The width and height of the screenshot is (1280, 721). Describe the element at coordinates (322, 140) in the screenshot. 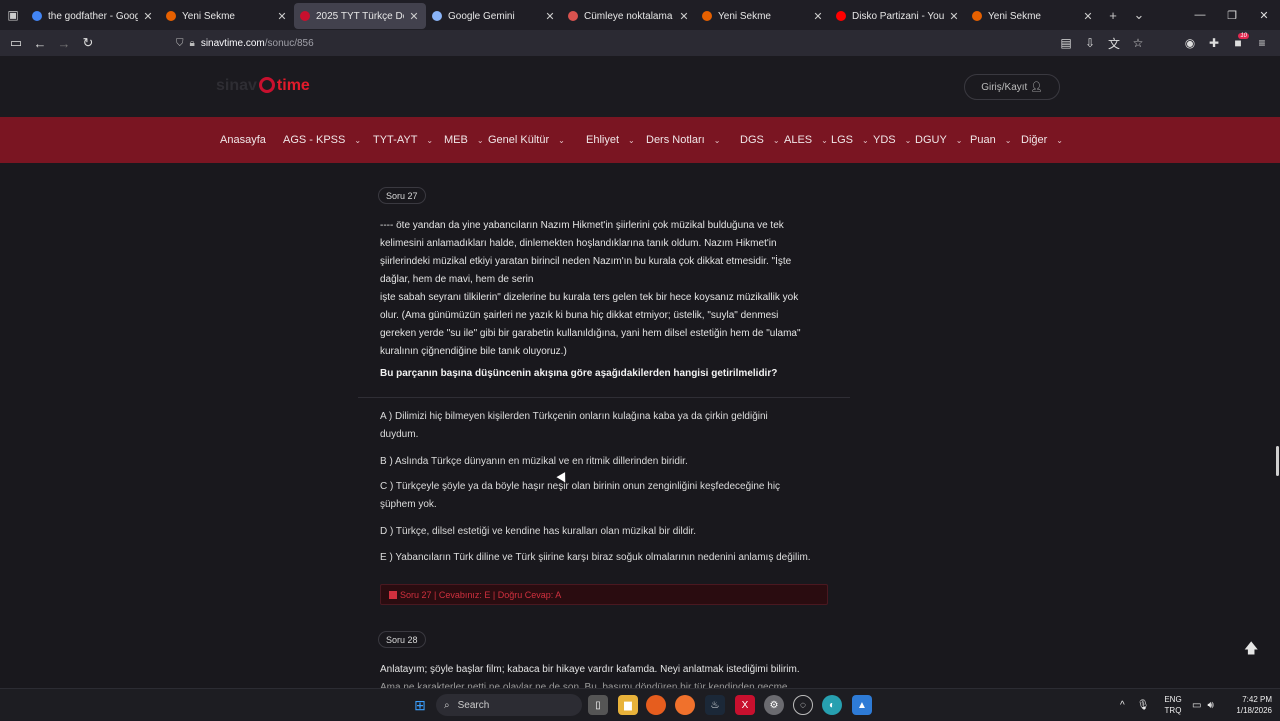

I see `menu-item: AGS - KPSS ⌄` at that location.